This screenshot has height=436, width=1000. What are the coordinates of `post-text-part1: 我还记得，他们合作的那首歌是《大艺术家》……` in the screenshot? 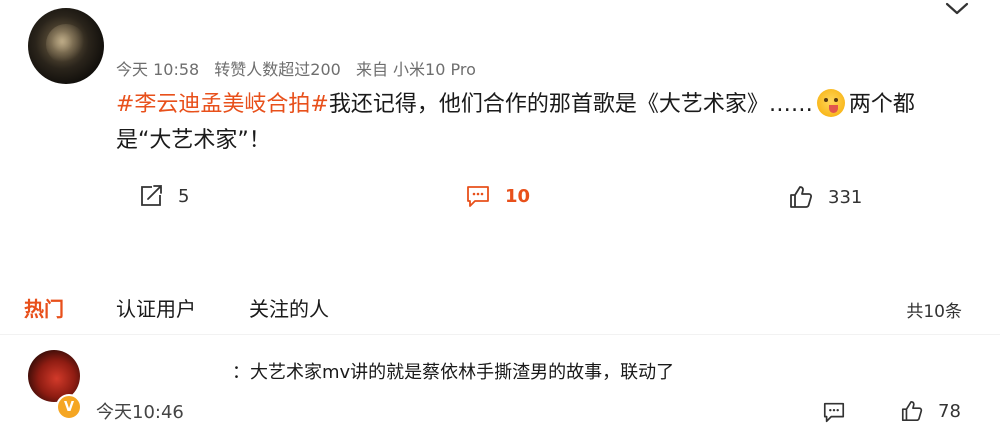 It's located at (570, 104).